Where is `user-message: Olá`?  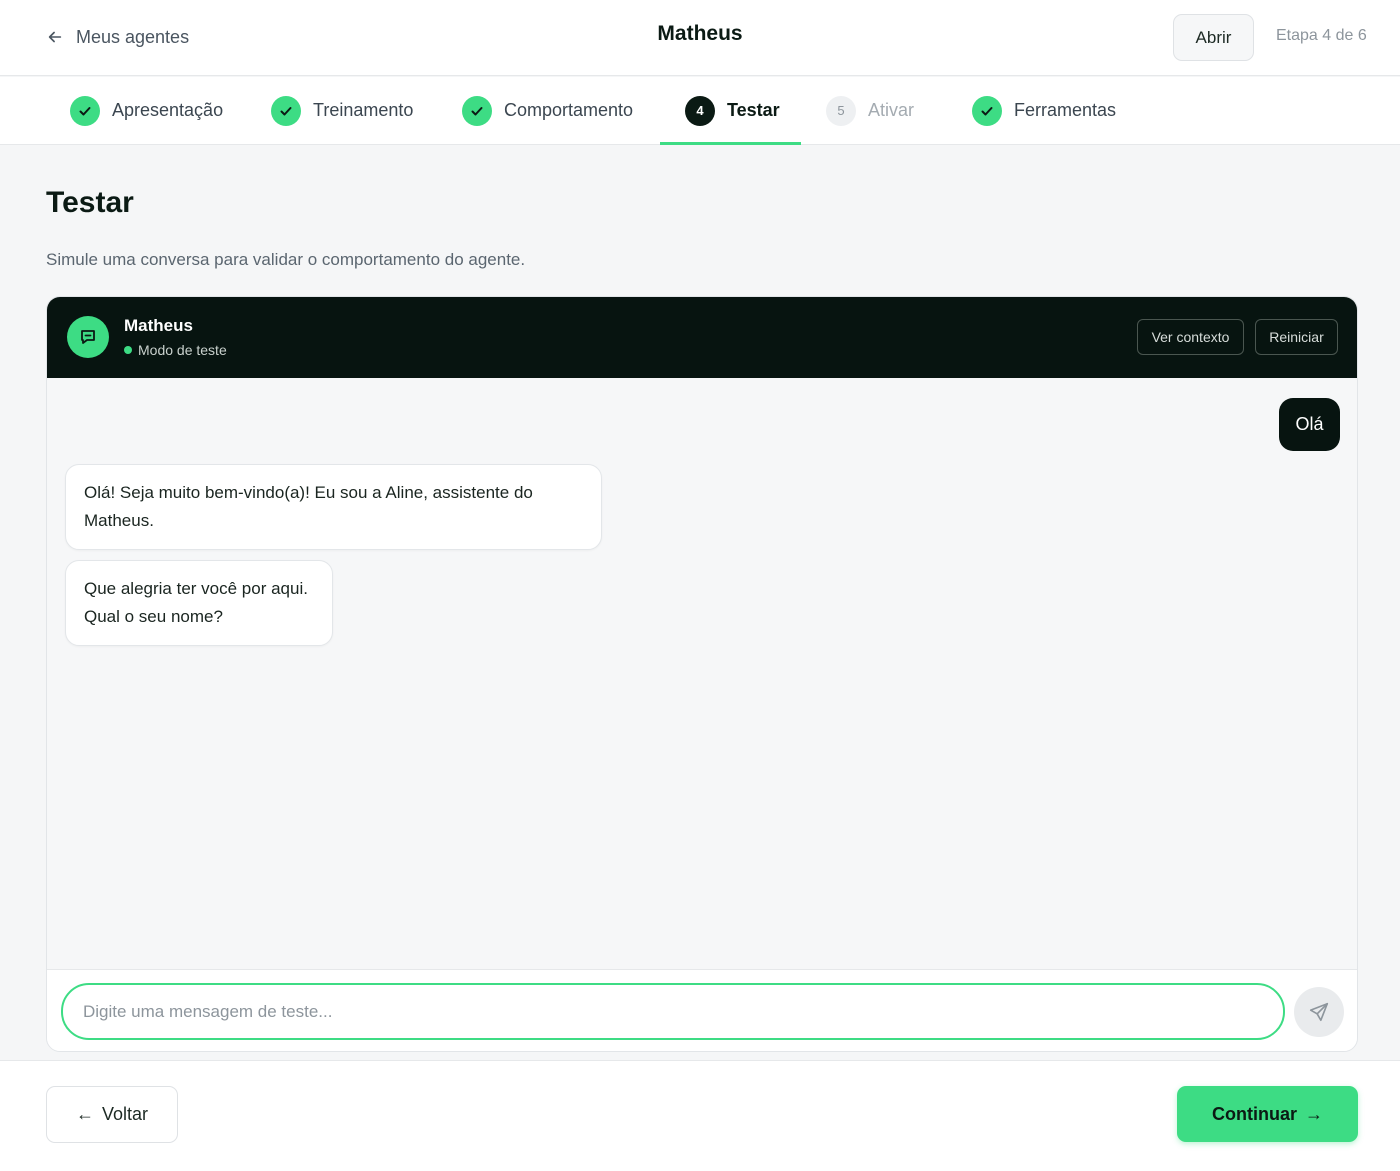
user-message: Olá is located at coordinates (1309, 424).